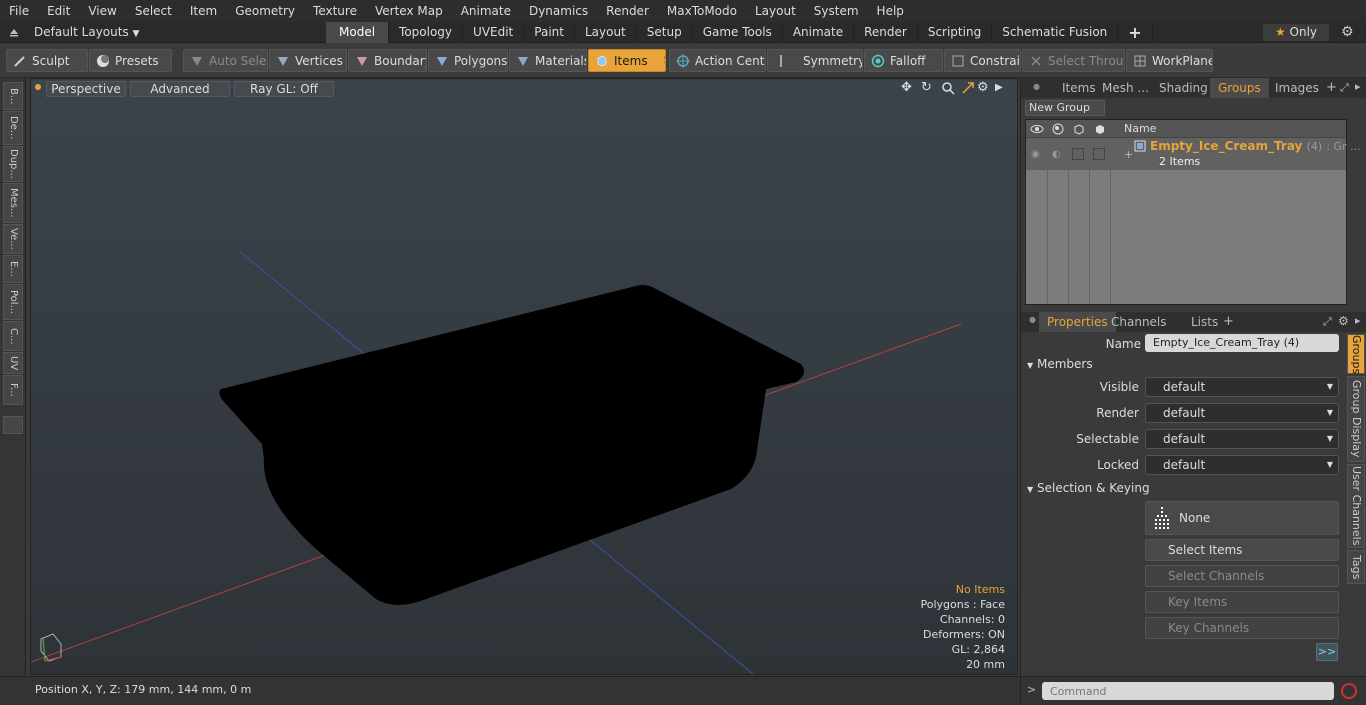 The height and width of the screenshot is (705, 1366). Describe the element at coordinates (886, 32) in the screenshot. I see `tab-render: Render` at that location.